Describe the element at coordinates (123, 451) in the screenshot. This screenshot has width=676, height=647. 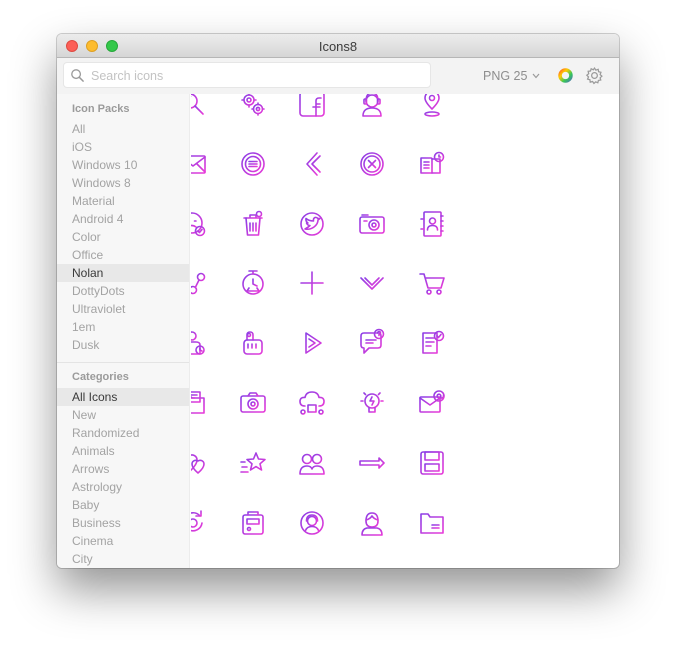
I see `sidebar-category-animals: Animals` at that location.